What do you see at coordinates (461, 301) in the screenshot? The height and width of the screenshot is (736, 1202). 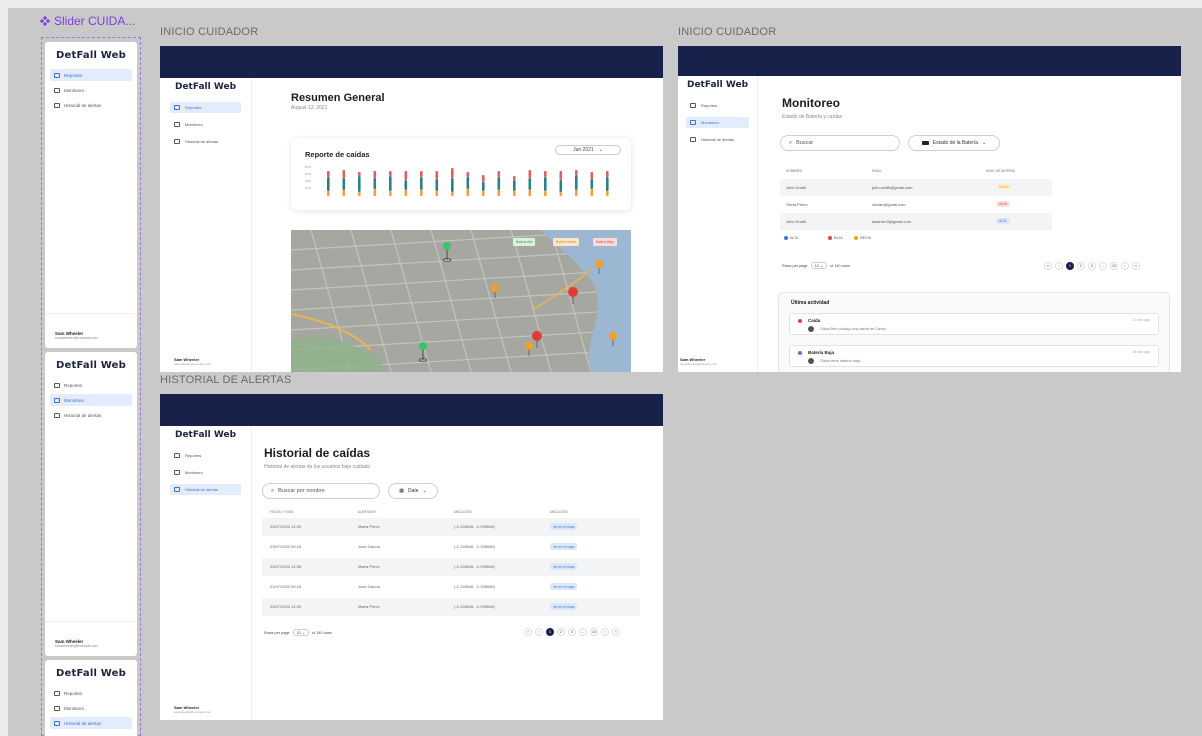 I see `map-view: Batería Alta Batería Media Batería Baja` at bounding box center [461, 301].